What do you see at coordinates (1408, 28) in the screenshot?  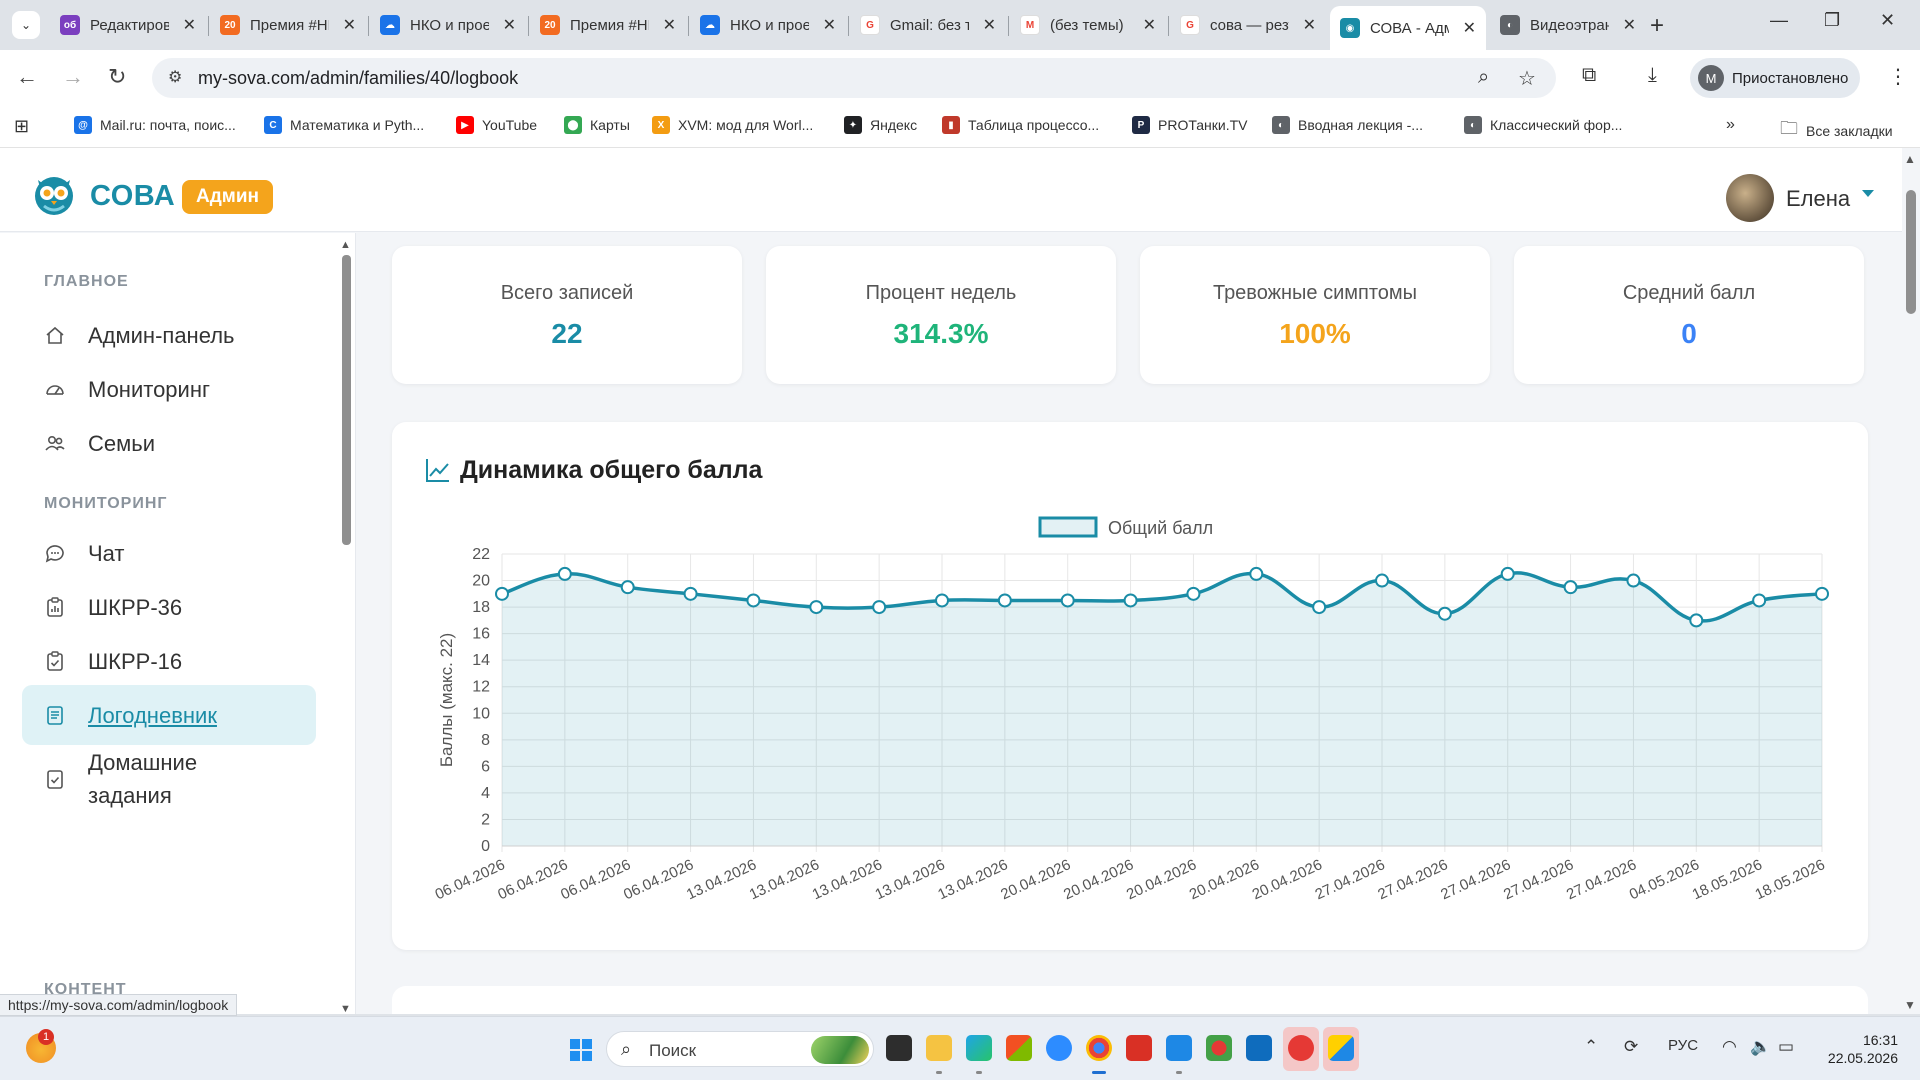 I see `browser-tab: ◉ СОВА - Админ ✕` at bounding box center [1408, 28].